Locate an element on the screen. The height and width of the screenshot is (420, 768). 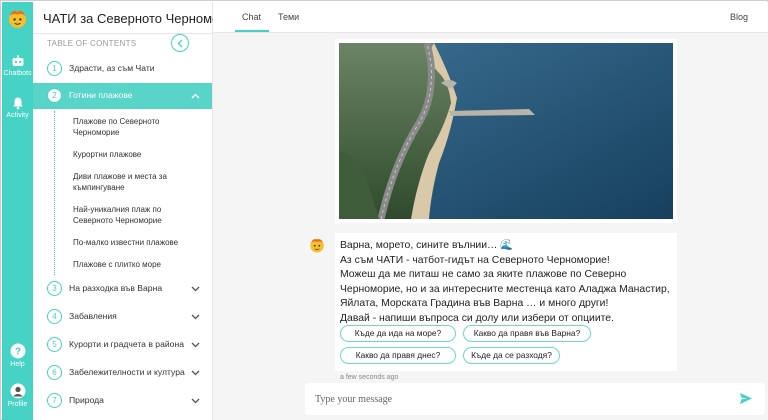
section-number: 7 is located at coordinates (54, 400).